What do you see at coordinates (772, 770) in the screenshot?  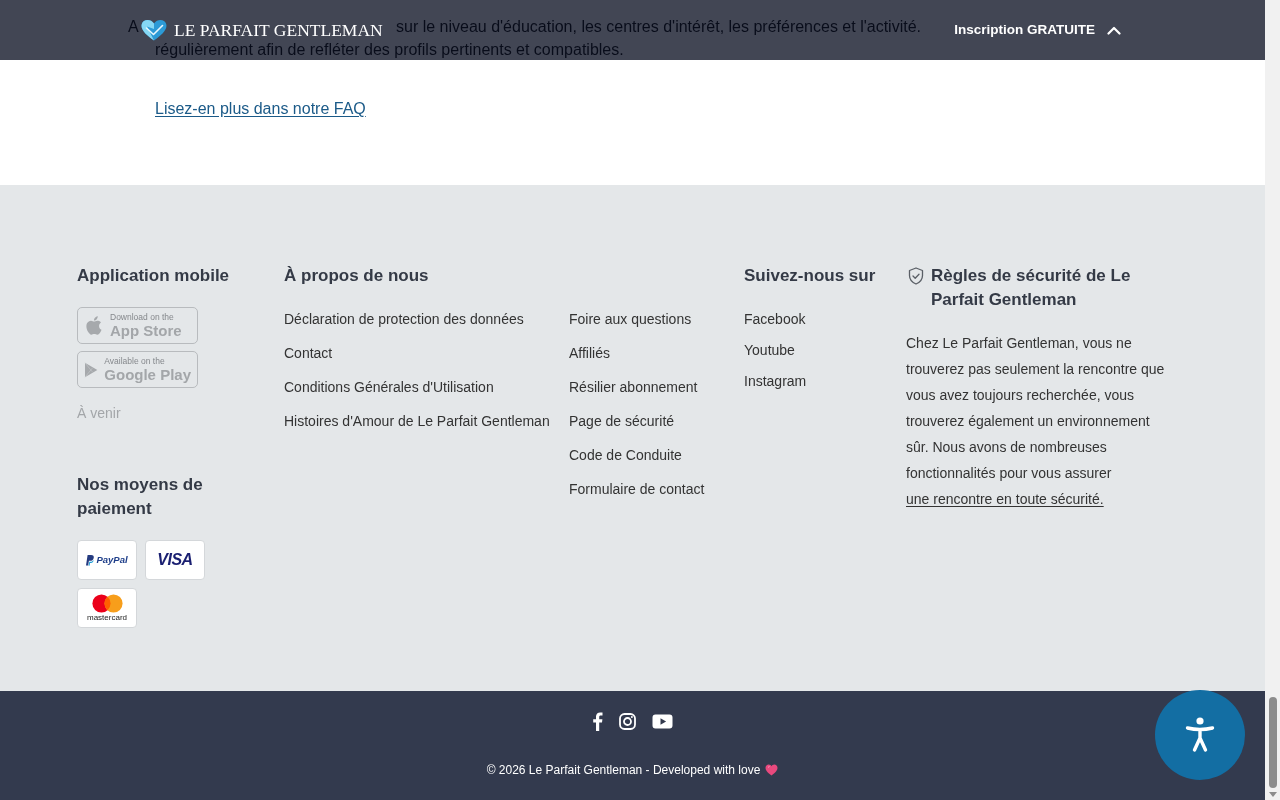 I see `heart-icon` at bounding box center [772, 770].